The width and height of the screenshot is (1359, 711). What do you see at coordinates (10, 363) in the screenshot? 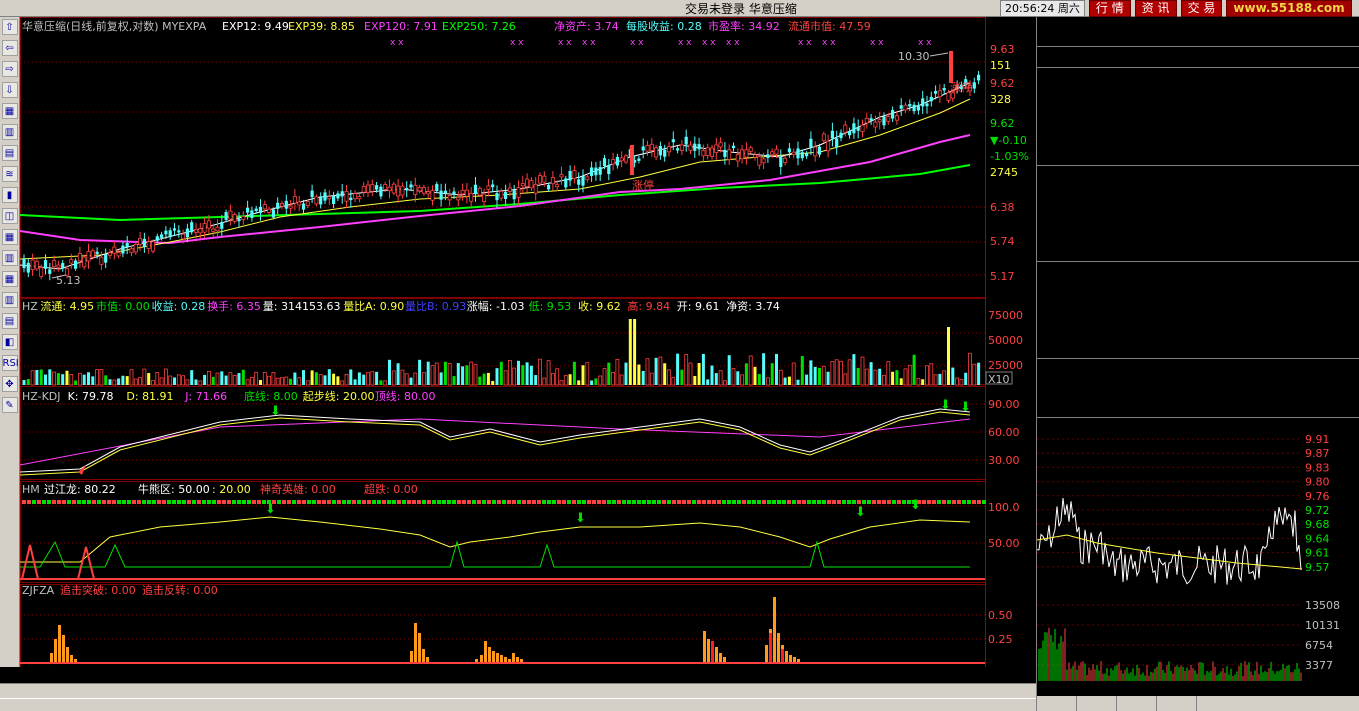
I see `tool-icon-16: RSI` at bounding box center [10, 363].